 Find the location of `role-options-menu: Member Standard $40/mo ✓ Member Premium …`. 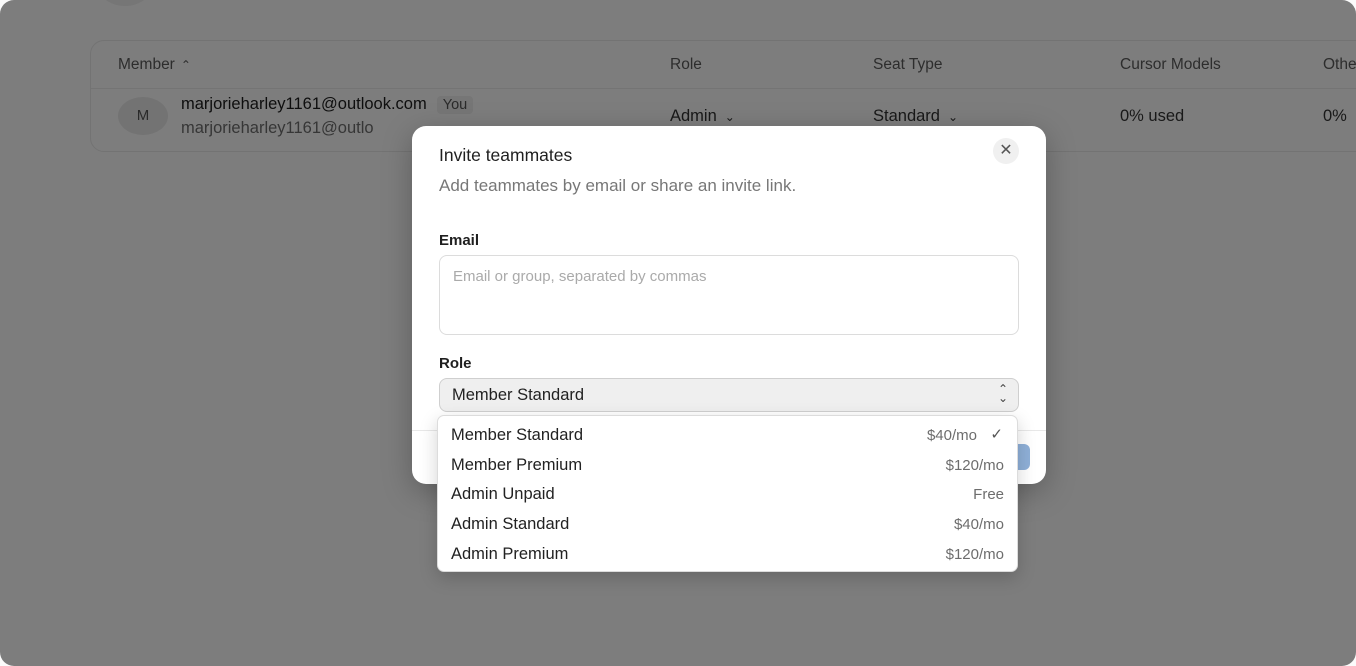

role-options-menu: Member Standard $40/mo ✓ Member Premium … is located at coordinates (727, 493).